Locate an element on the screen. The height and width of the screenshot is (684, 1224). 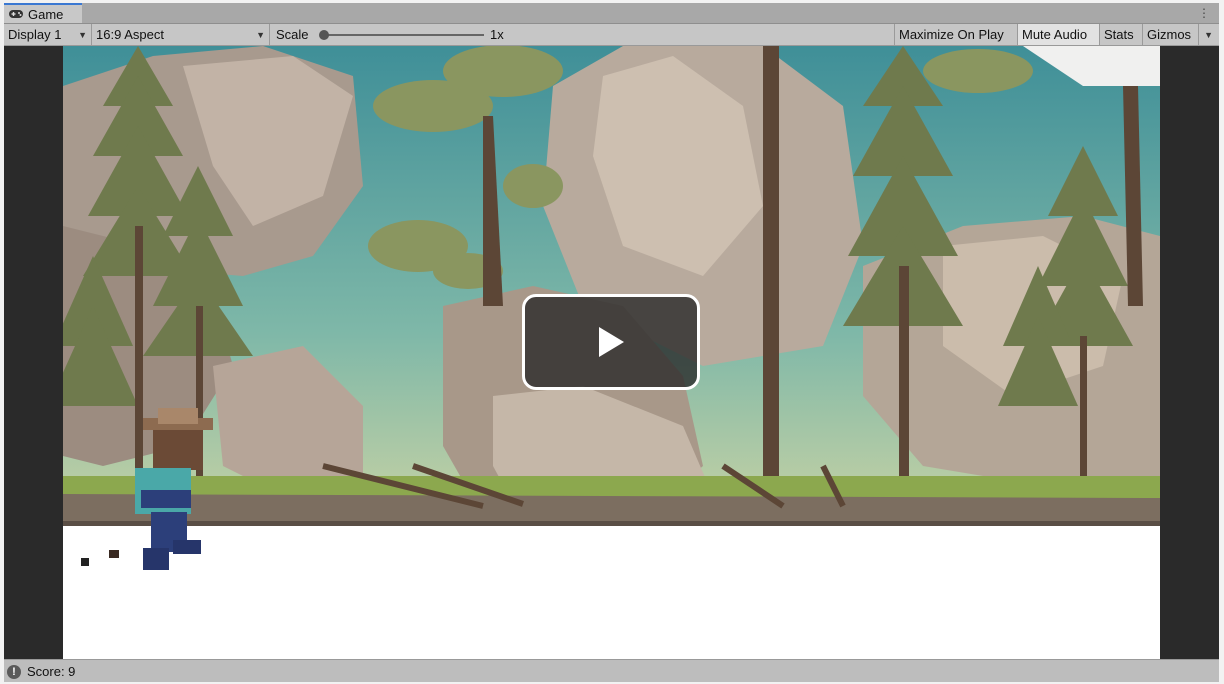
maximize-label: Maximize On Play is located at coordinates (951, 34).